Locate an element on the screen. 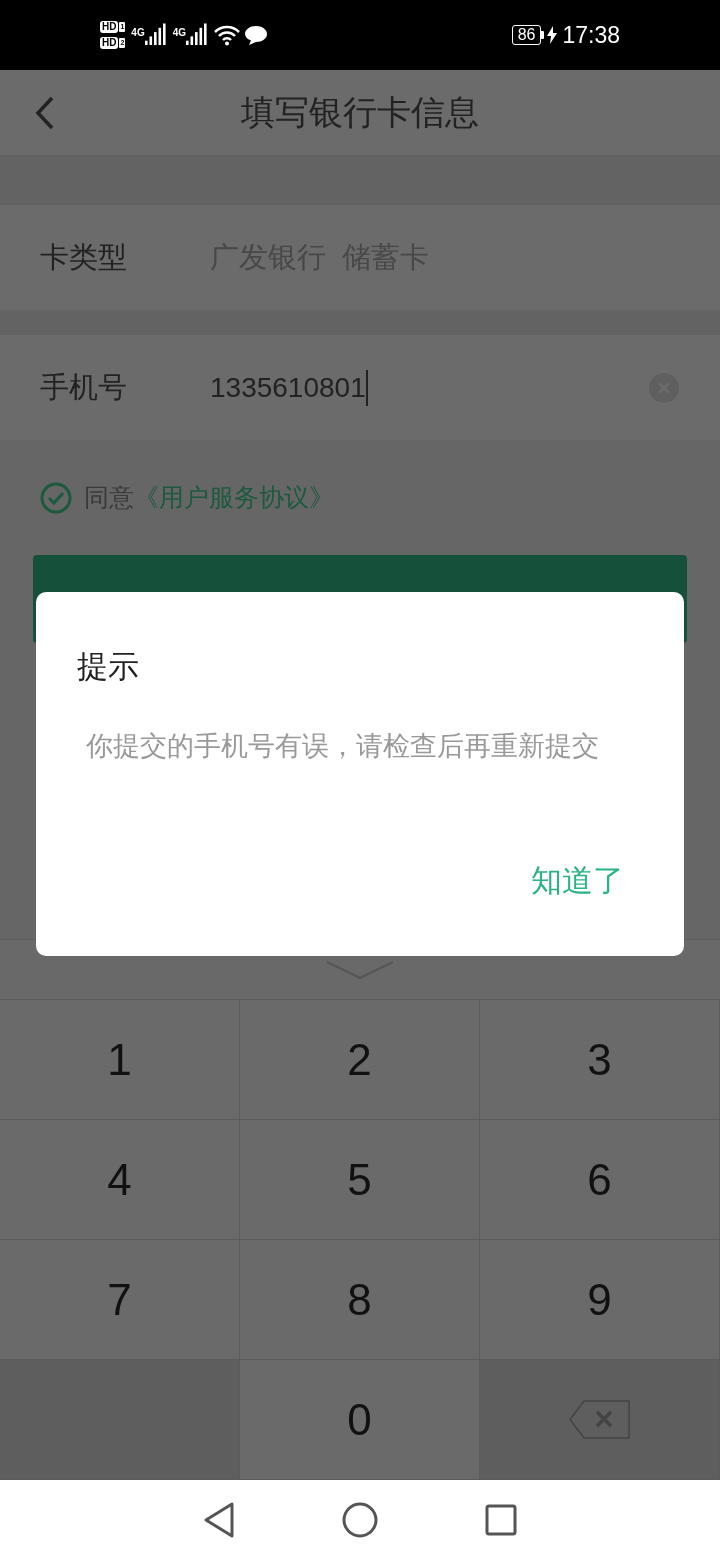 This screenshot has height=1560, width=720. digit-key: 0 is located at coordinates (360, 1420).